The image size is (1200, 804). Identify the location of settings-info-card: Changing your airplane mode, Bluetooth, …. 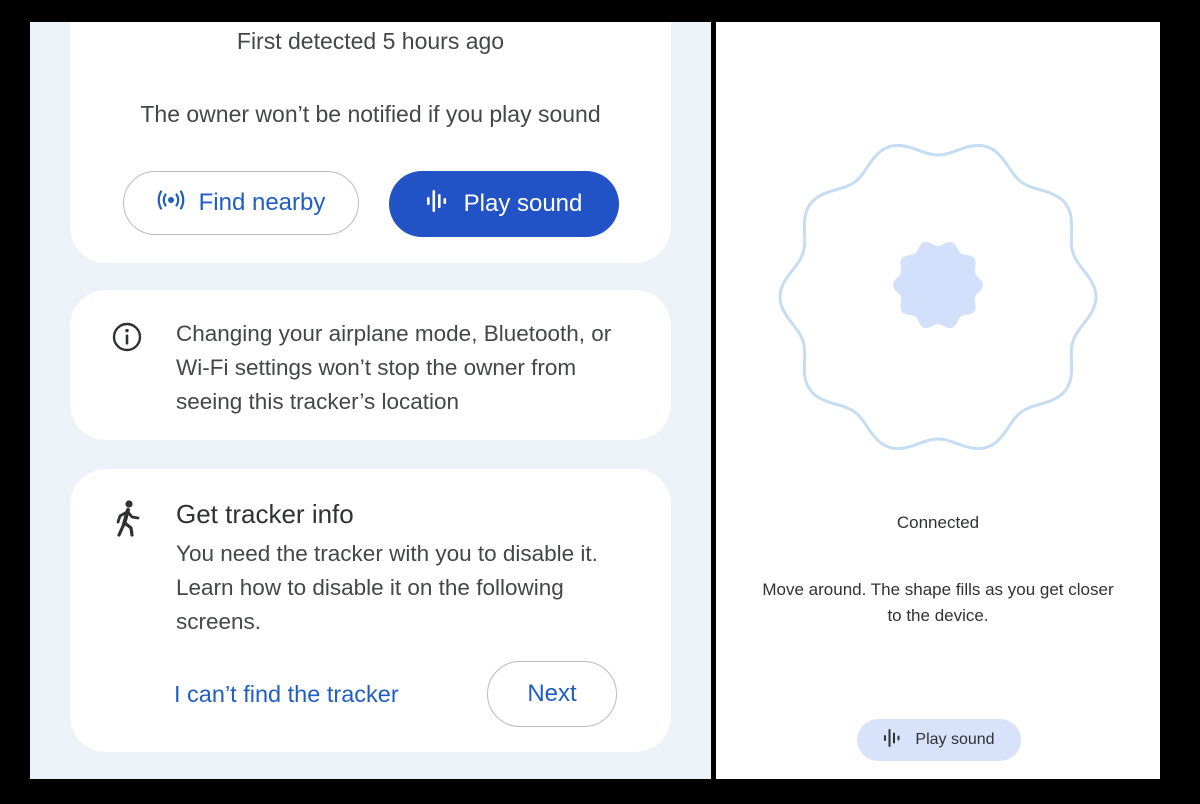
(370, 365).